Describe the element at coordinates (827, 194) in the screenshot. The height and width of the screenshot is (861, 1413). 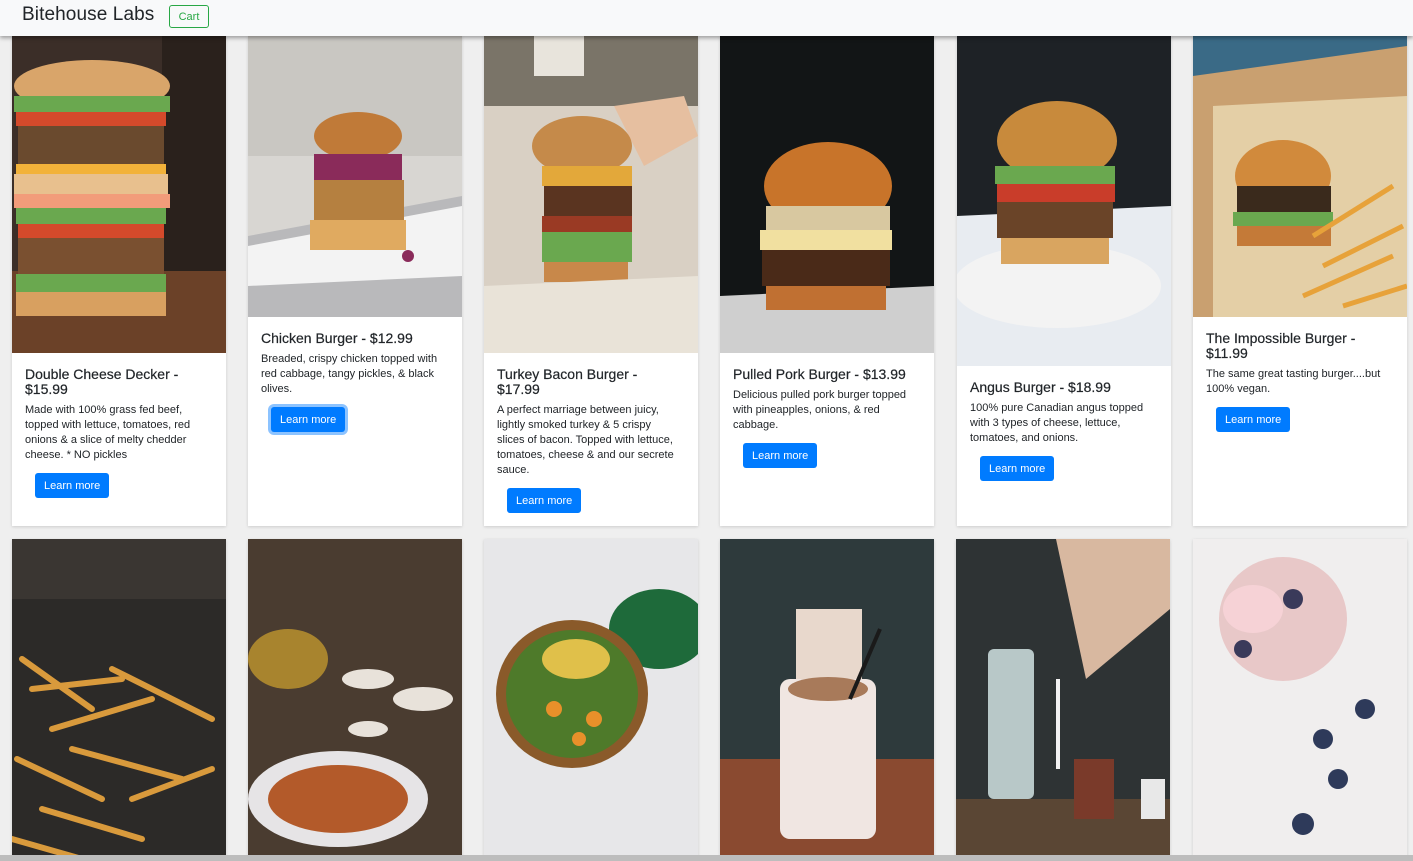
I see `pulled-pork-burger-photo` at that location.